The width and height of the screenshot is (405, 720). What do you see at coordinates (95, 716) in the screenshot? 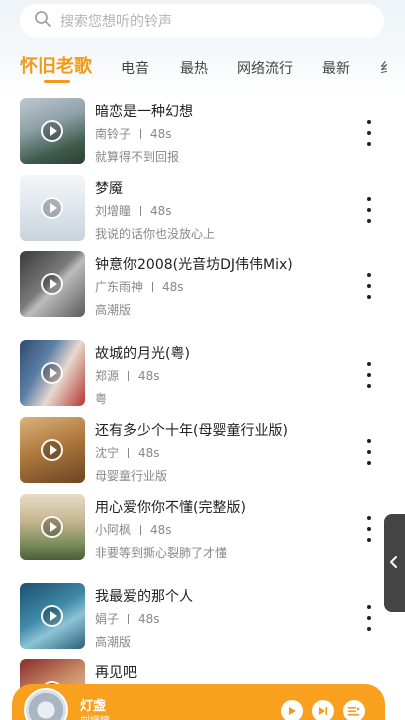
I see `now-playing-artist: 刘增瞳` at bounding box center [95, 716].